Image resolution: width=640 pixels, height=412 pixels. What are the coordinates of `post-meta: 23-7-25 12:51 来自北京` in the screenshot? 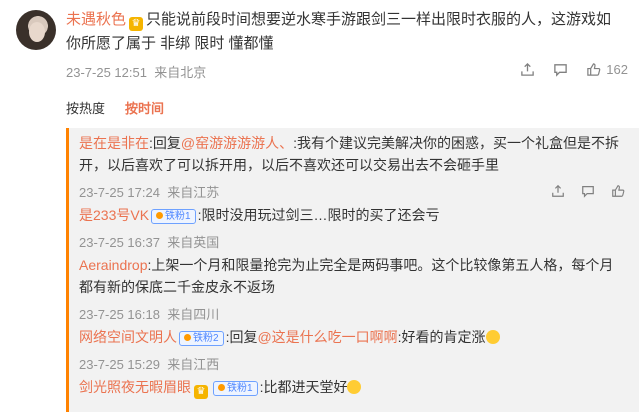 It's located at (136, 71).